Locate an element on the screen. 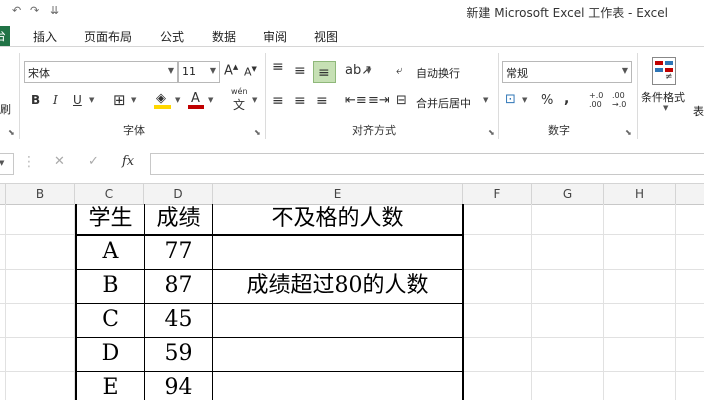 The image size is (704, 405). column-header-c: C is located at coordinates (109, 194).